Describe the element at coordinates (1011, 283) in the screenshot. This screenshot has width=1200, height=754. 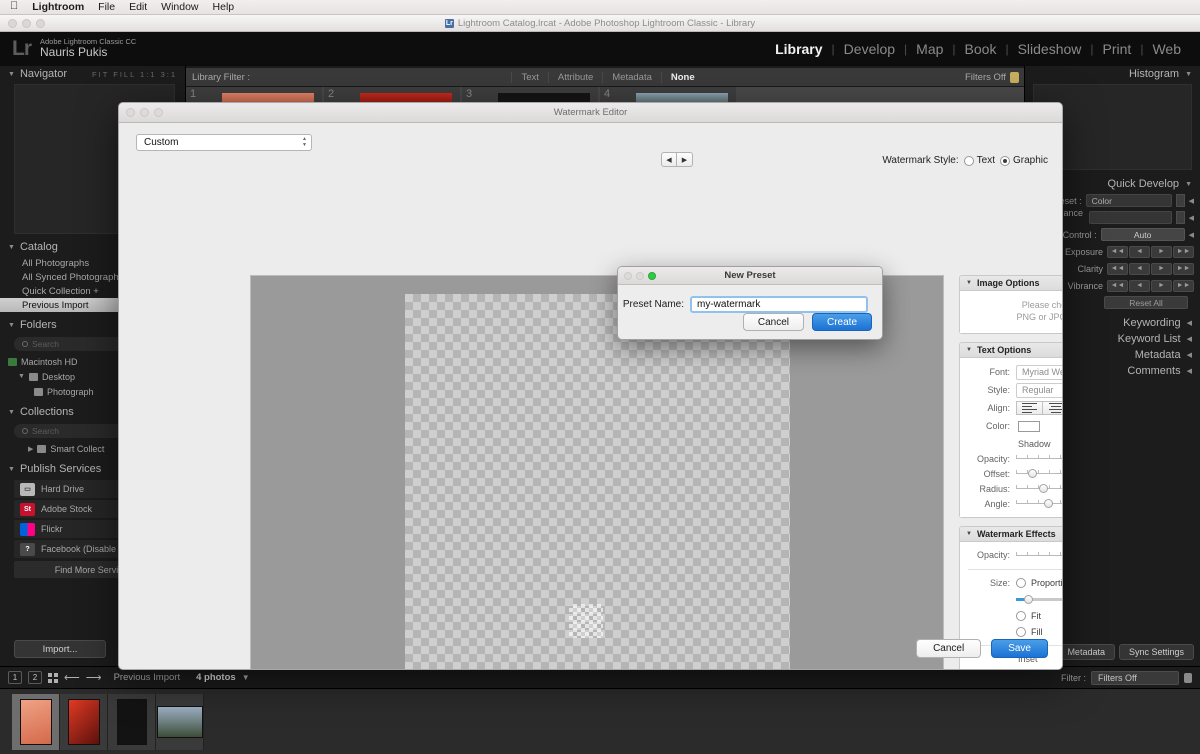
I see `image-options-header: ▼ Image Options` at that location.